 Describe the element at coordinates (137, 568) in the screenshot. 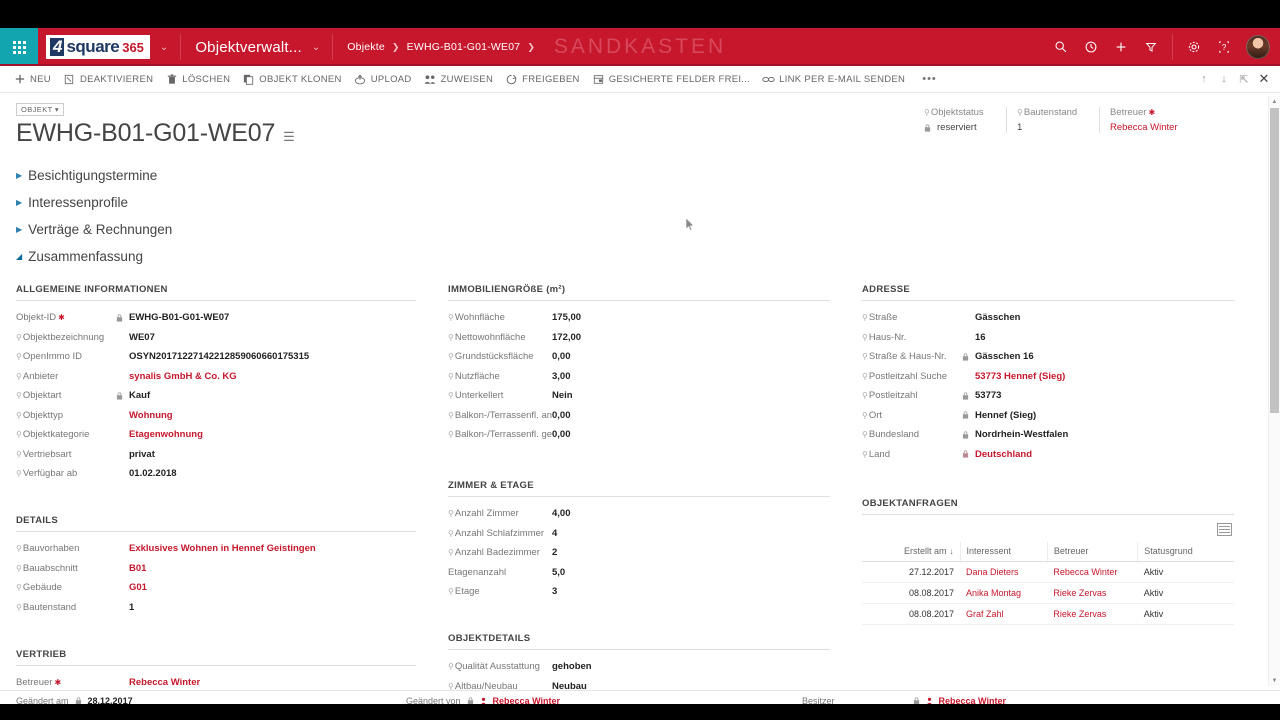

I see `field-value: B01` at that location.